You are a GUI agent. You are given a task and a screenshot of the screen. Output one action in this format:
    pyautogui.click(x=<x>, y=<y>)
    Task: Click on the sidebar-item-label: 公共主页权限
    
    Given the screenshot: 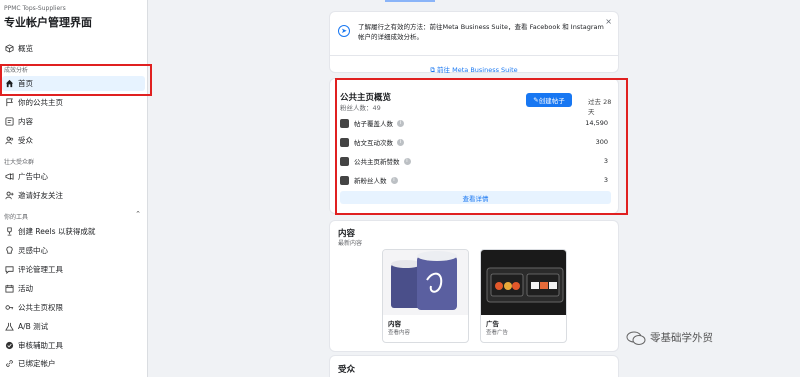 What is the action you would take?
    pyautogui.click(x=40, y=307)
    